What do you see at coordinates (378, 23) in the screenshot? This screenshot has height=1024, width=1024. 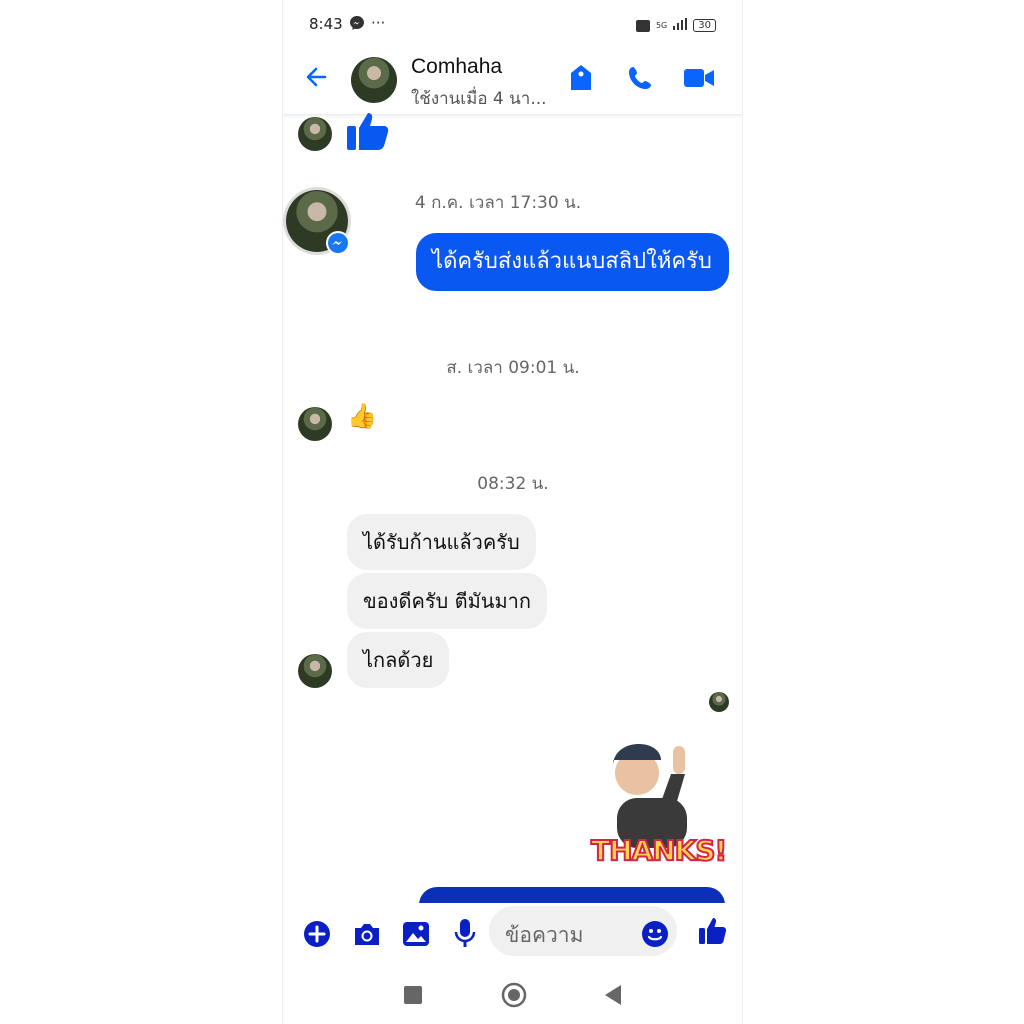 I see `more-notifications-icon: ···` at bounding box center [378, 23].